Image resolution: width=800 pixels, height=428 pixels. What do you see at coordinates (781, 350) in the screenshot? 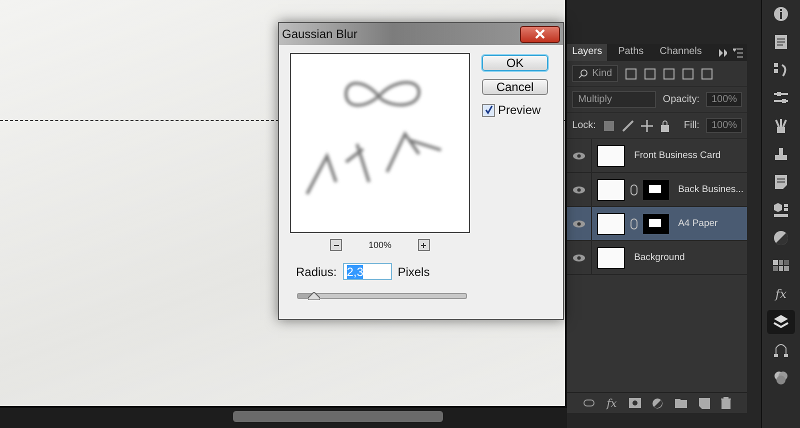
I see `pen-path-icon` at bounding box center [781, 350].